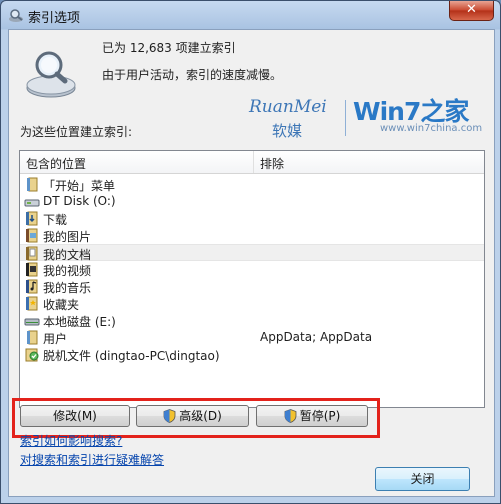 The width and height of the screenshot is (501, 504). What do you see at coordinates (92, 459) in the screenshot?
I see `troubleshoot-search-link: 对搜索和索引进行疑难解答` at bounding box center [92, 459].